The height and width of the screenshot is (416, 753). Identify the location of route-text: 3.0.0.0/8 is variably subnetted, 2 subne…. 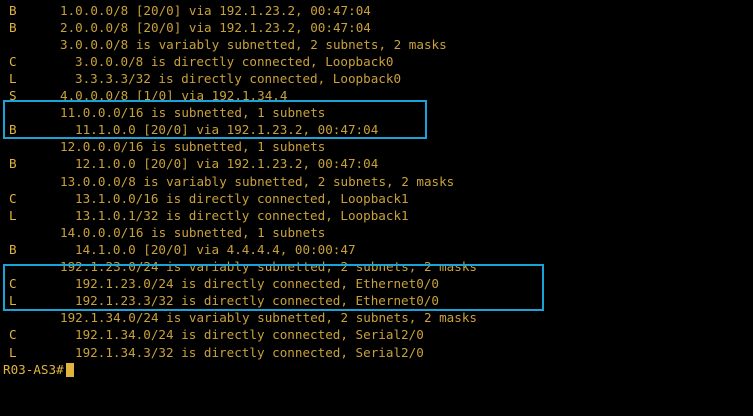
(253, 44).